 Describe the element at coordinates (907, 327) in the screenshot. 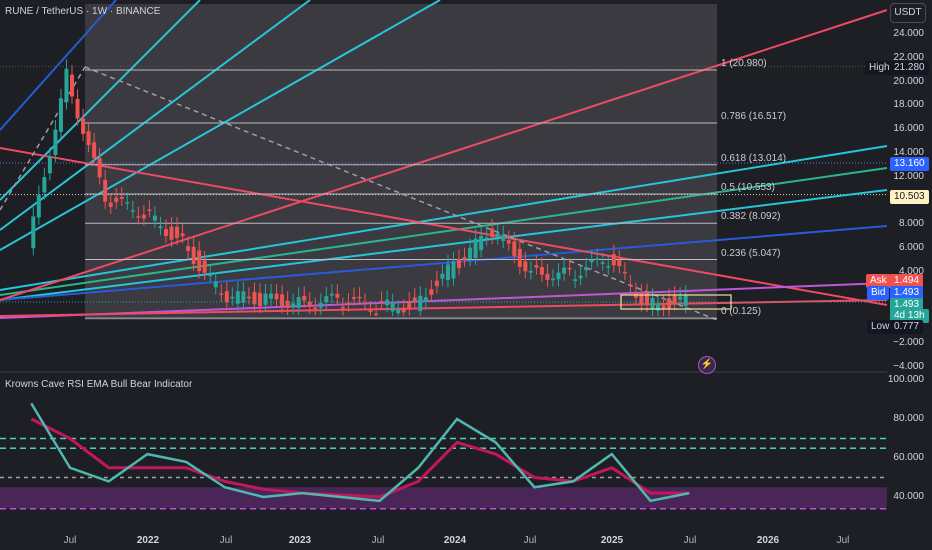

I see `low-badge-value: 0.777` at that location.